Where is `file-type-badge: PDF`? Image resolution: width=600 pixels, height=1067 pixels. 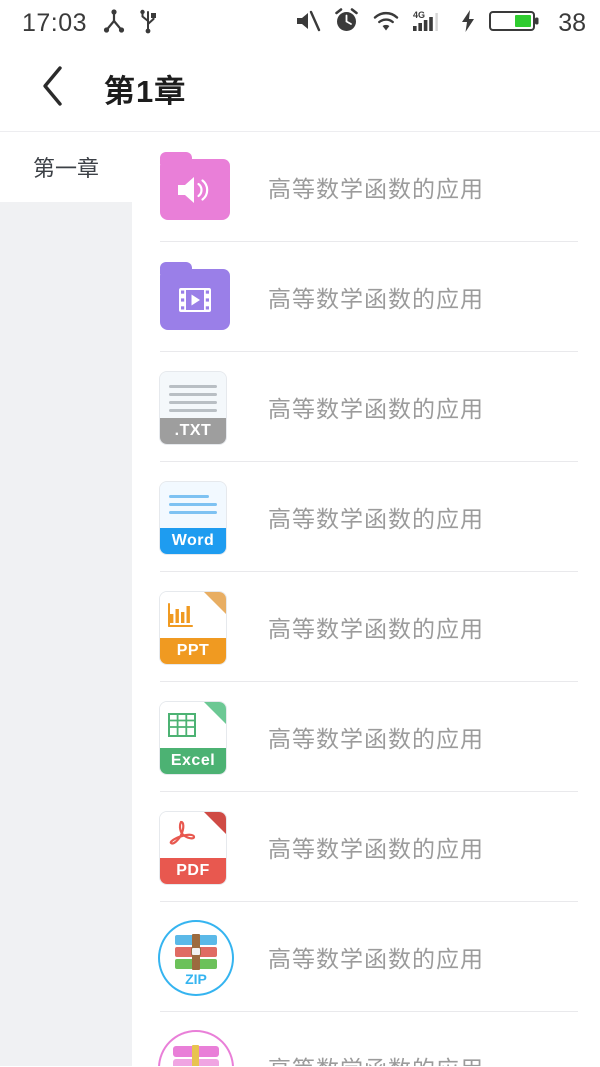 file-type-badge: PDF is located at coordinates (193, 870).